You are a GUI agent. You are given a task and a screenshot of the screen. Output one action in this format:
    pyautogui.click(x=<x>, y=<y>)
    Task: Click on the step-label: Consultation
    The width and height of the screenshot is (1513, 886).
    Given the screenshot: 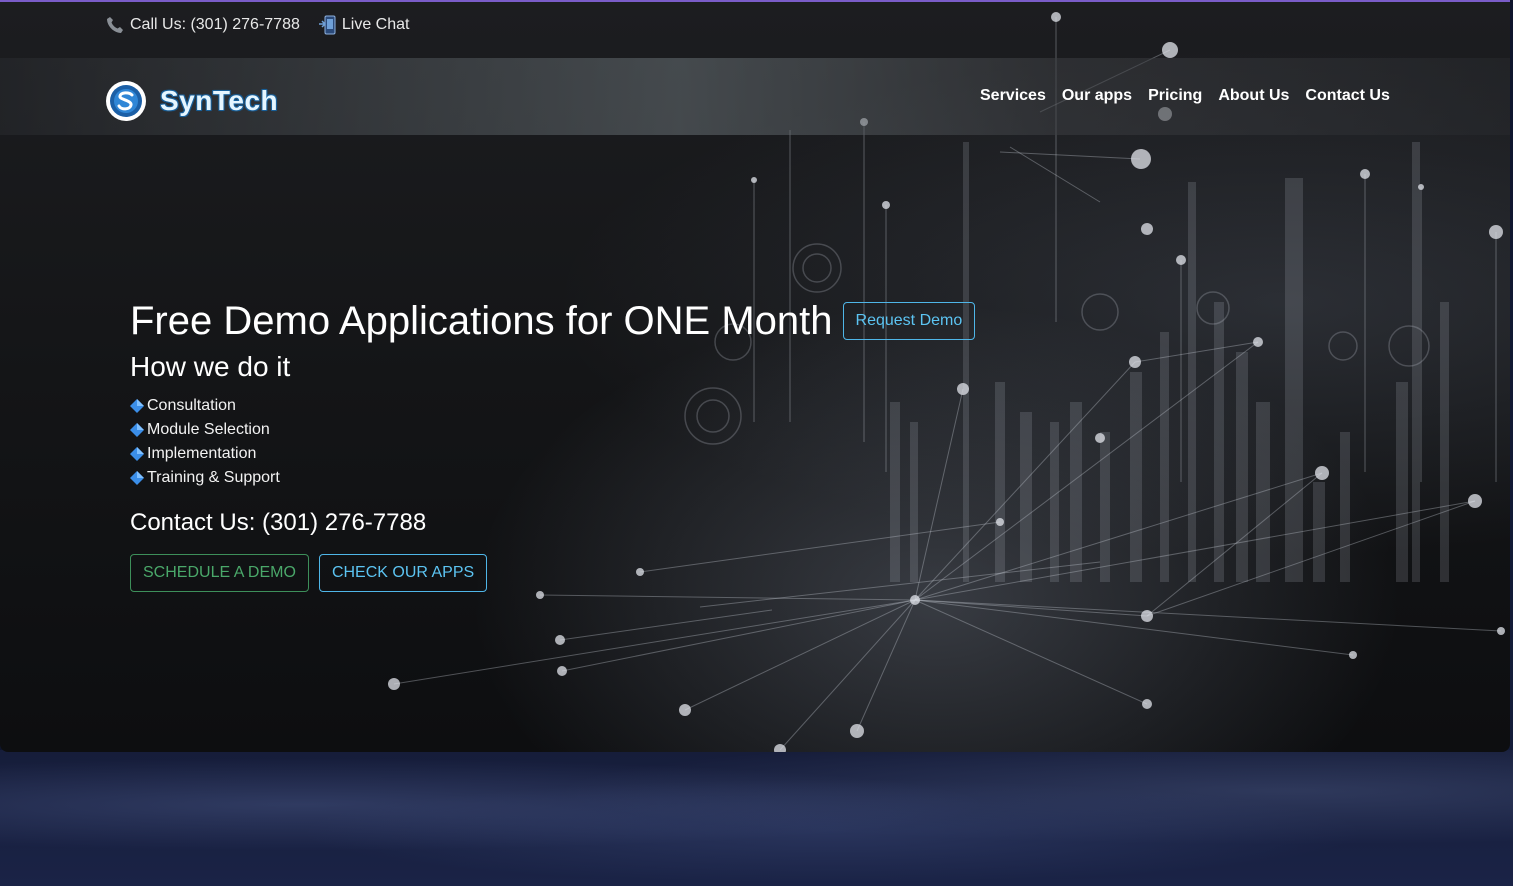 What is the action you would take?
    pyautogui.click(x=191, y=405)
    